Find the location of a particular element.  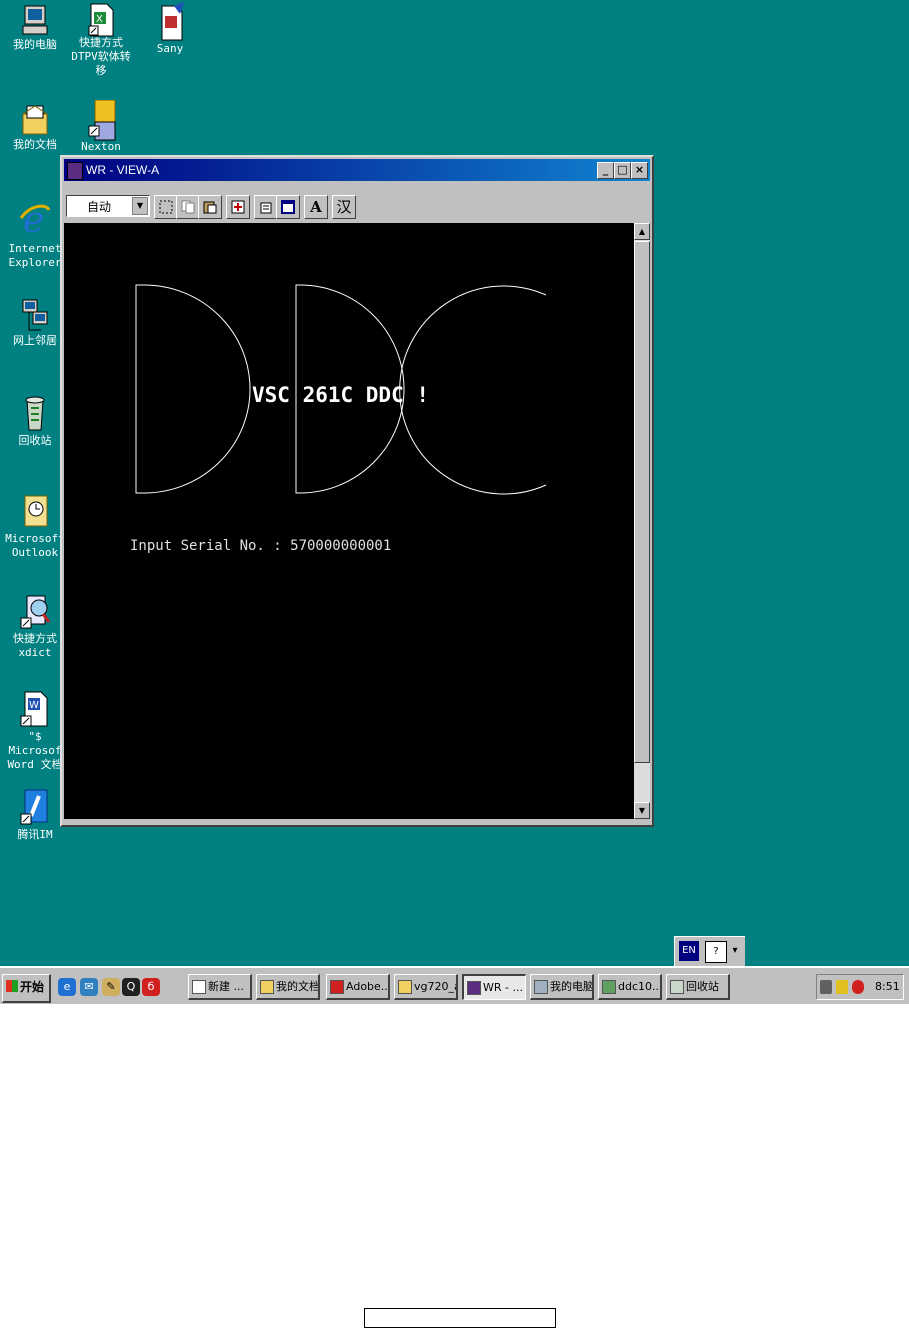

desktop-icon-label: 我的电脑 is located at coordinates (35, 44).